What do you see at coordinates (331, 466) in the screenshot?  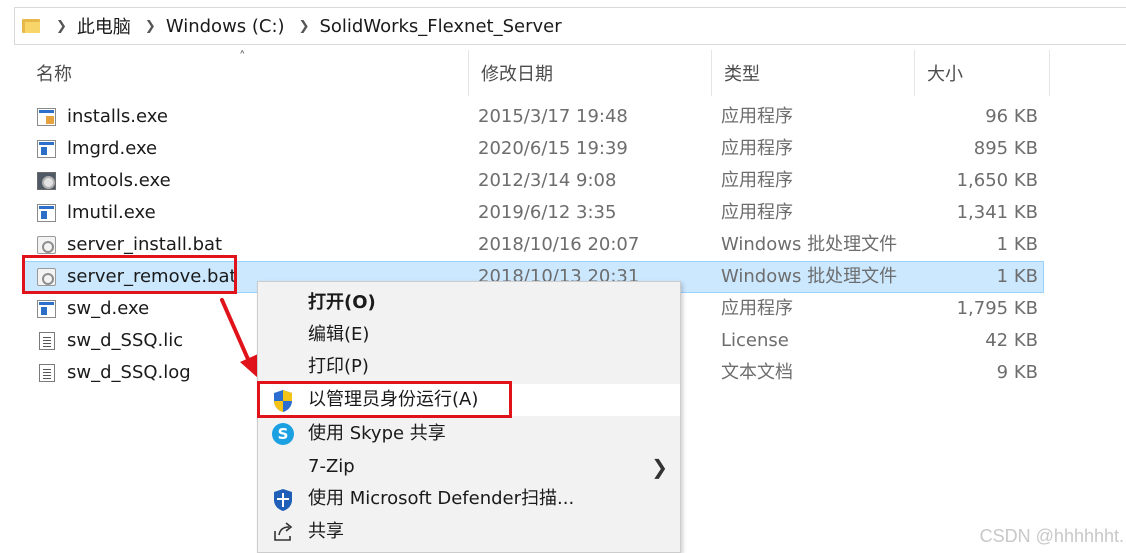 I see `menu-item-label: 7-Zip` at bounding box center [331, 466].